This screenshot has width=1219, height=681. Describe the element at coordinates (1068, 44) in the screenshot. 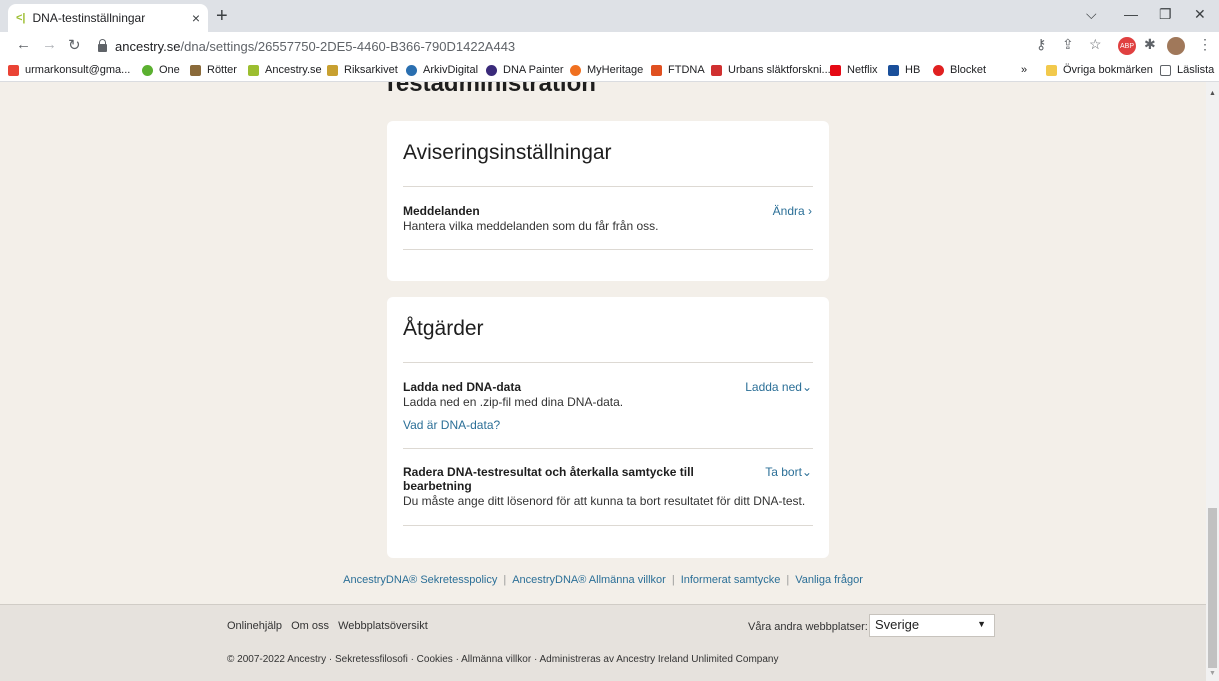

I see `share-icon: ⇪` at that location.